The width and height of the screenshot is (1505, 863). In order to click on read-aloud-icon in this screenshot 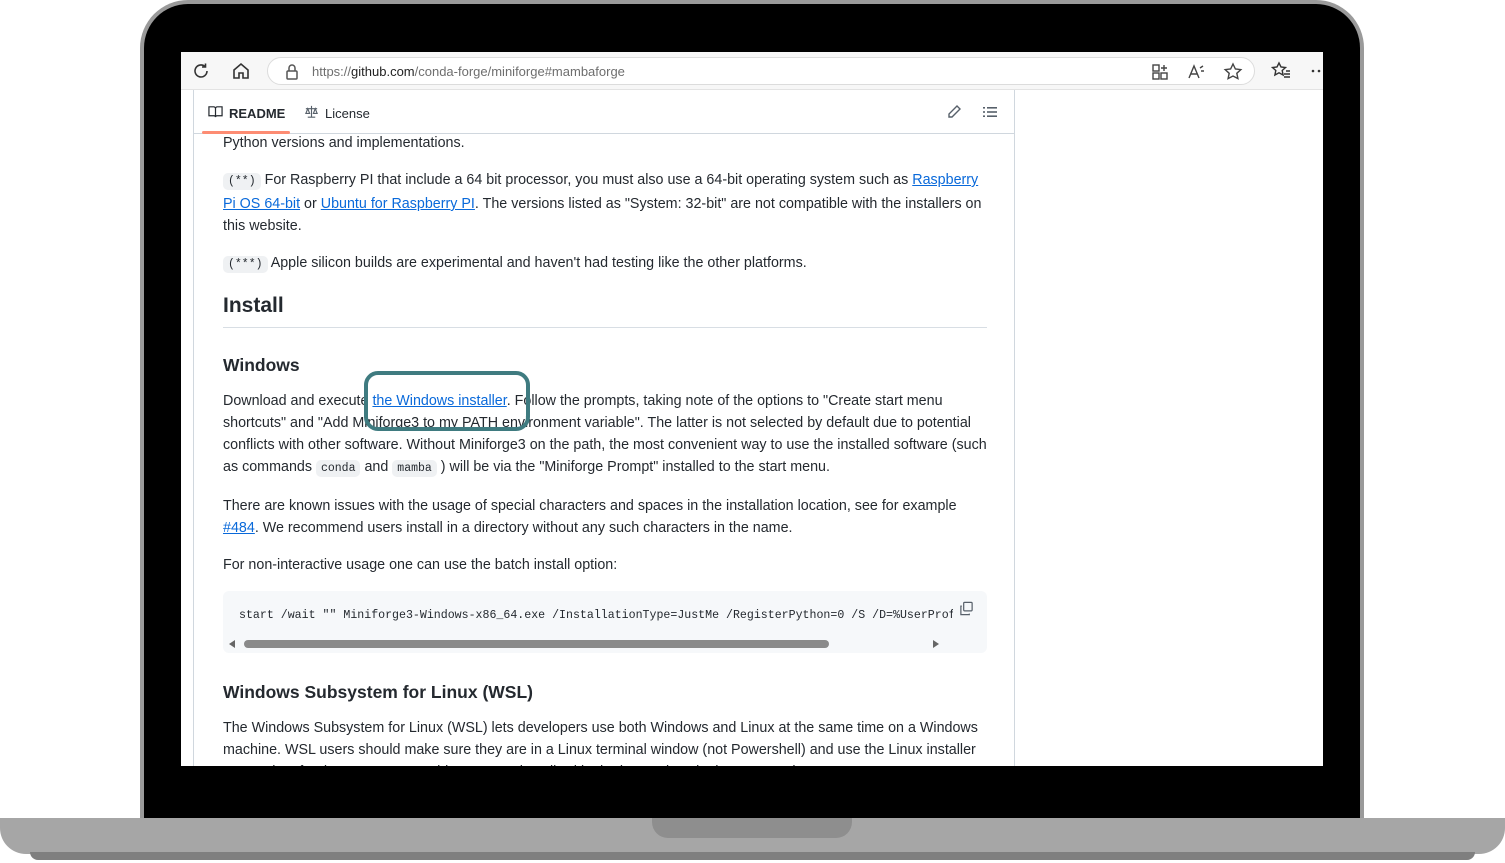, I will do `click(1196, 72)`.